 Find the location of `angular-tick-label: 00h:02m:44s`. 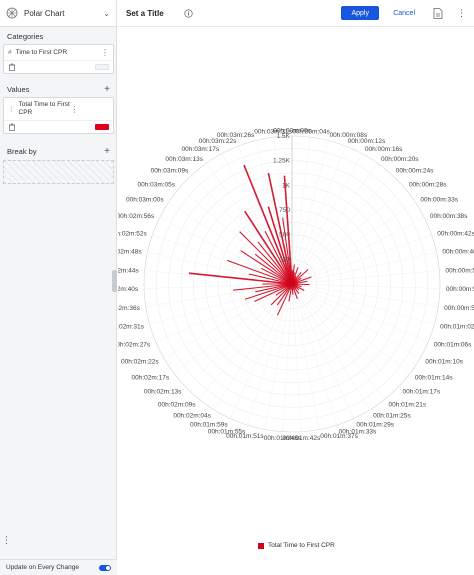

angular-tick-label: 00h:02m:44s is located at coordinates (128, 270).